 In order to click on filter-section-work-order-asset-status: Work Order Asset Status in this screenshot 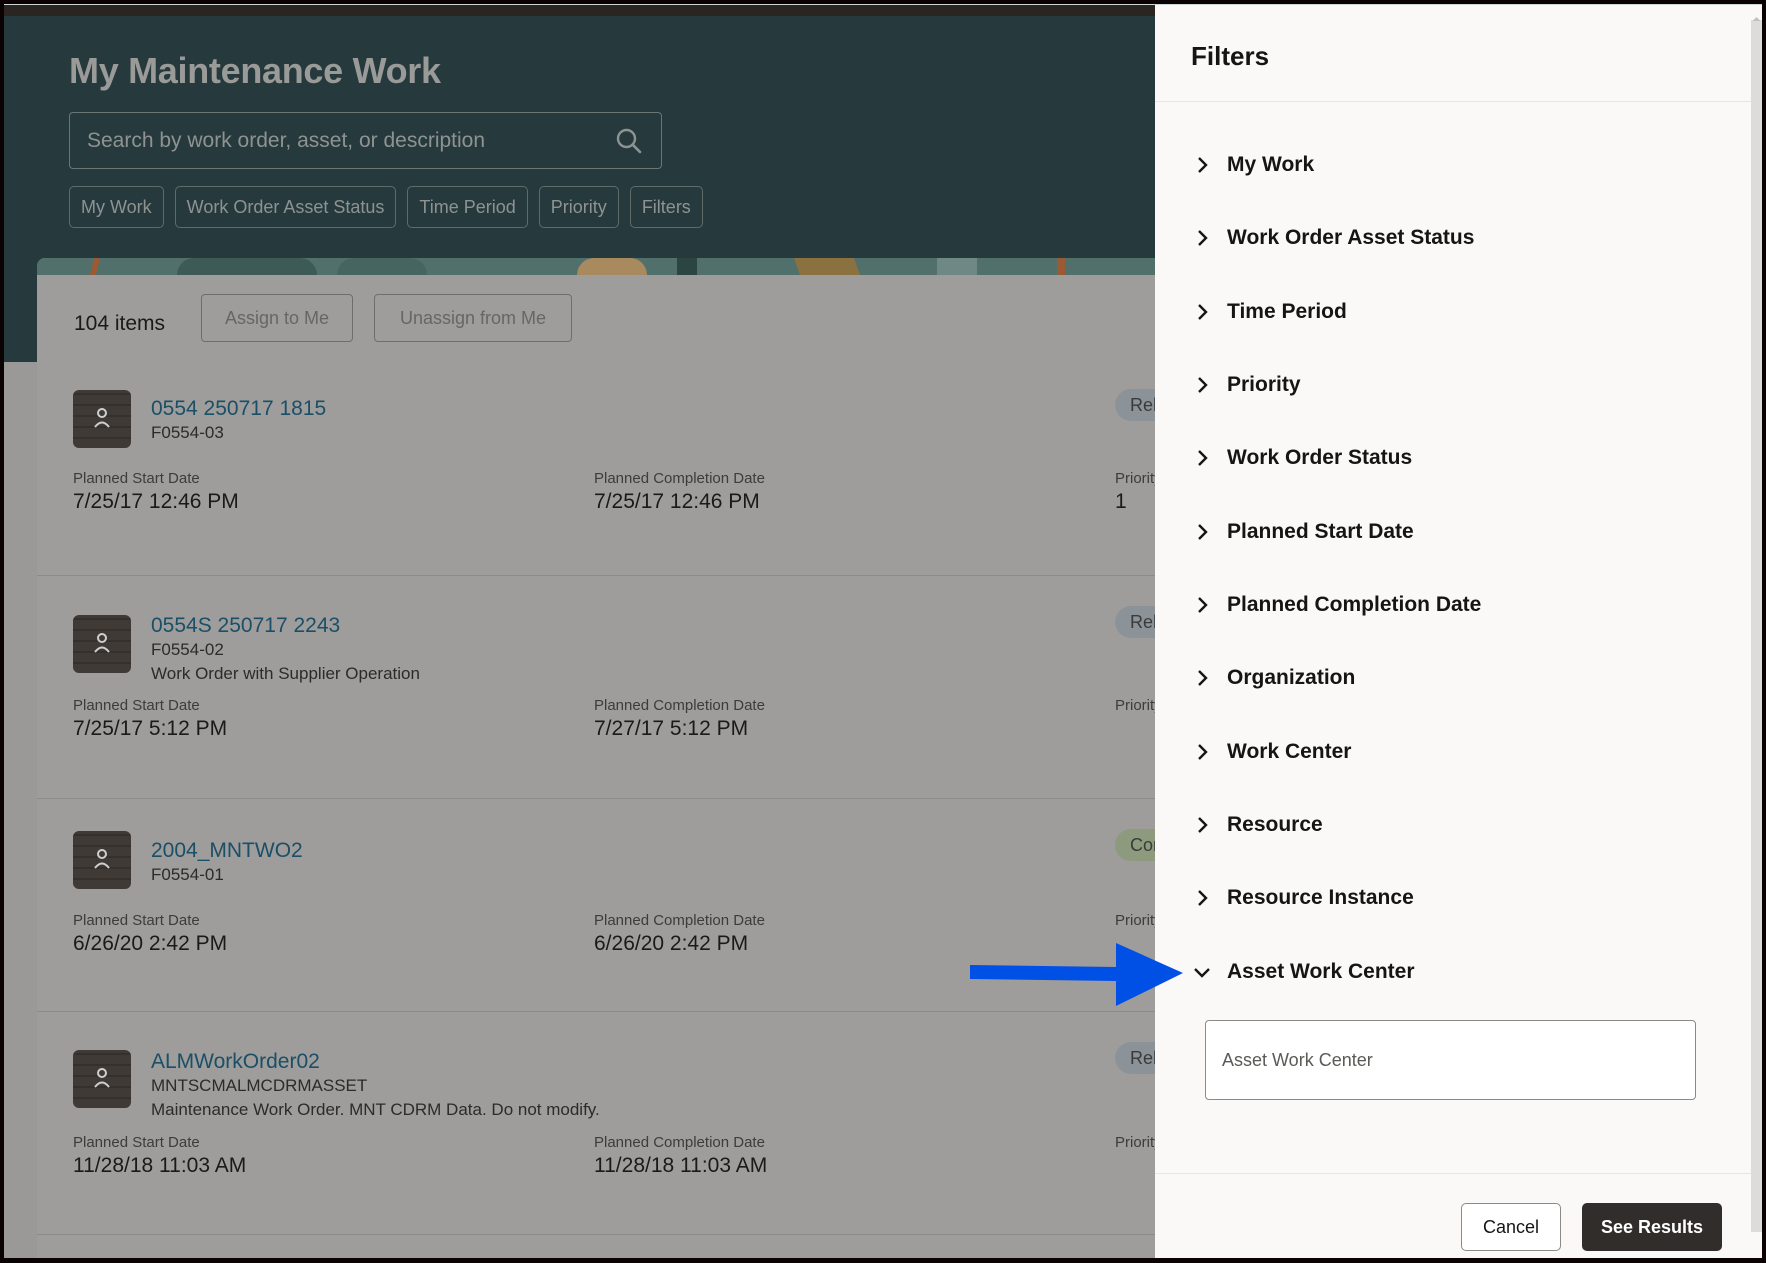, I will do `click(1332, 238)`.